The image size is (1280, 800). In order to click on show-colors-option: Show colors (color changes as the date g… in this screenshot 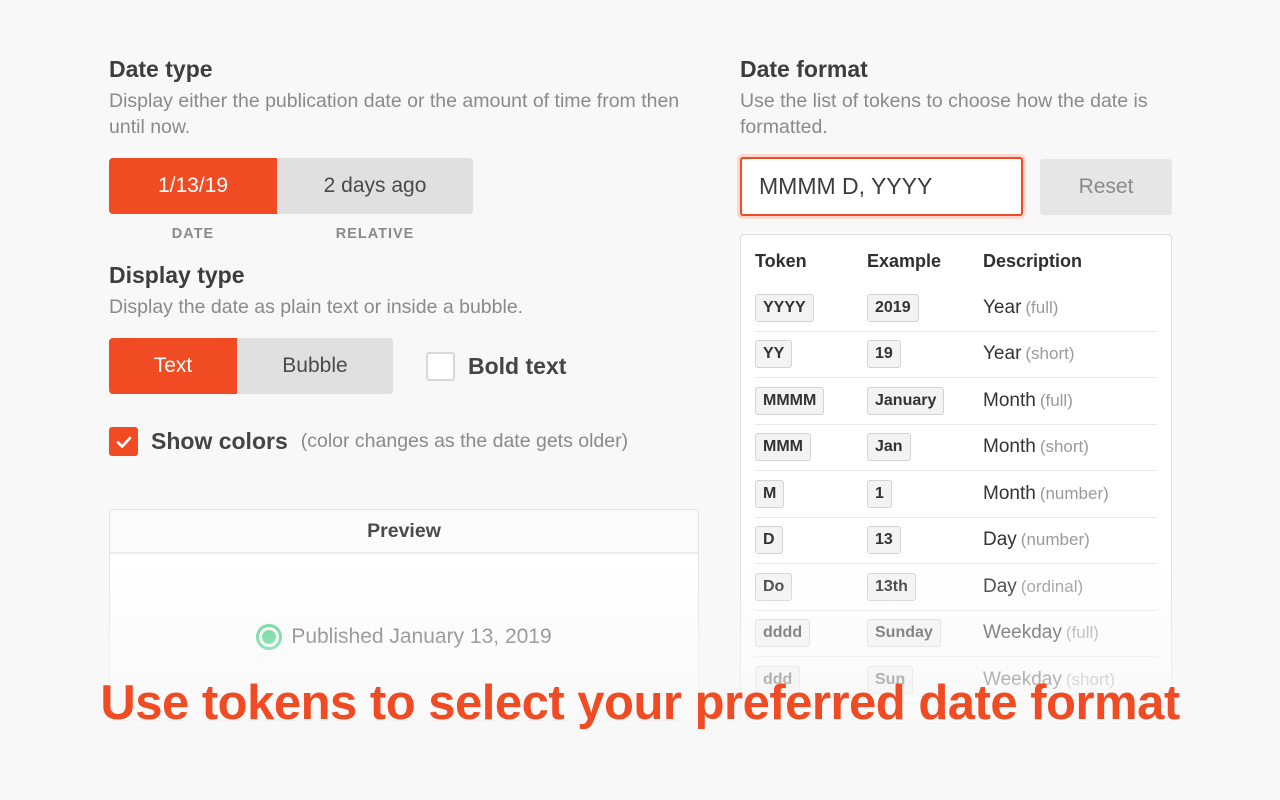, I will do `click(404, 441)`.